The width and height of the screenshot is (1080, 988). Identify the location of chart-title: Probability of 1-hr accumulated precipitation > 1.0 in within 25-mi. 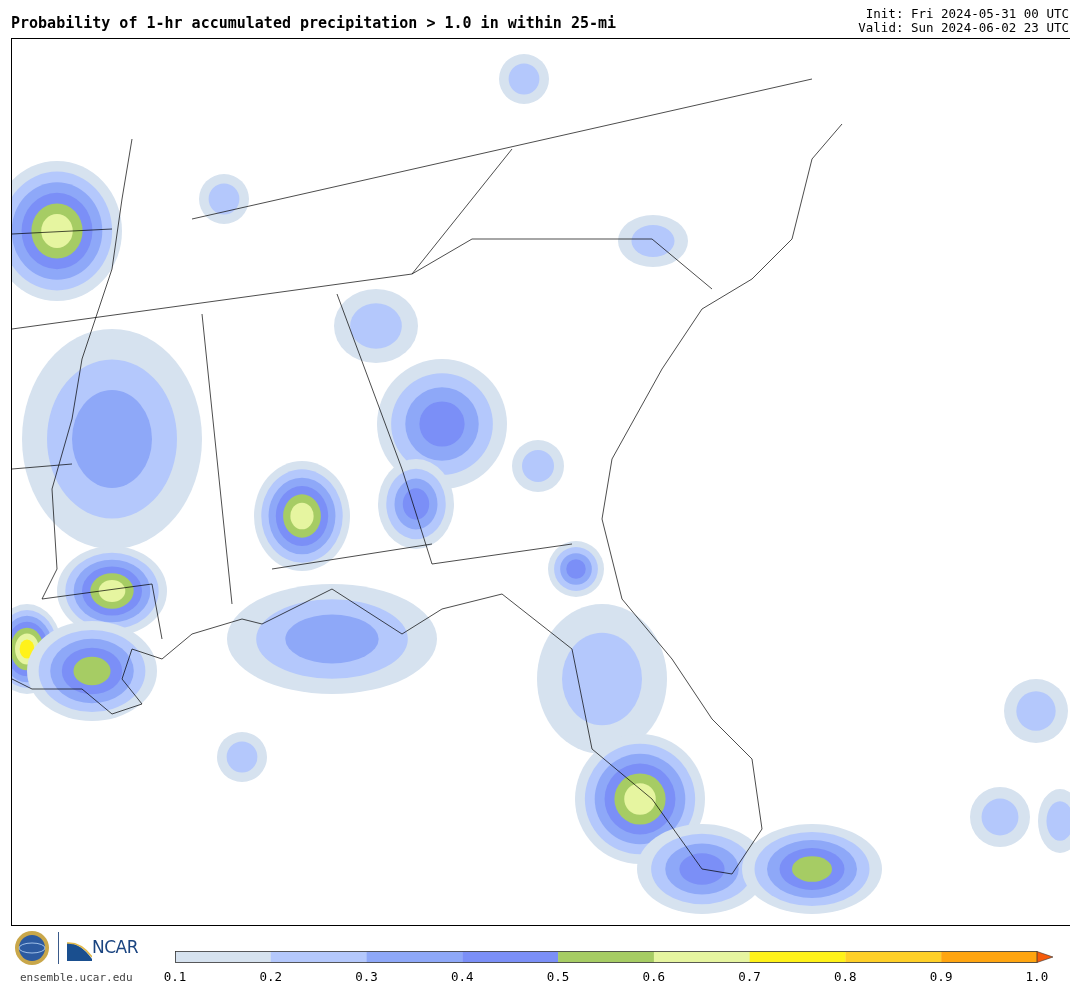
(314, 23).